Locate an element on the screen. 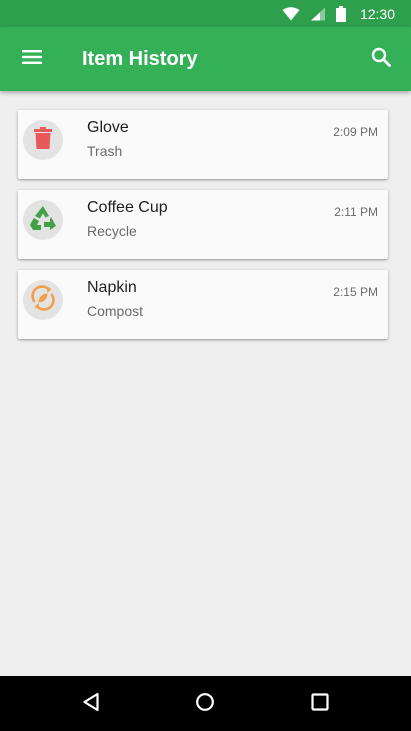 Image resolution: width=411 pixels, height=731 pixels. compost-icon is located at coordinates (43, 300).